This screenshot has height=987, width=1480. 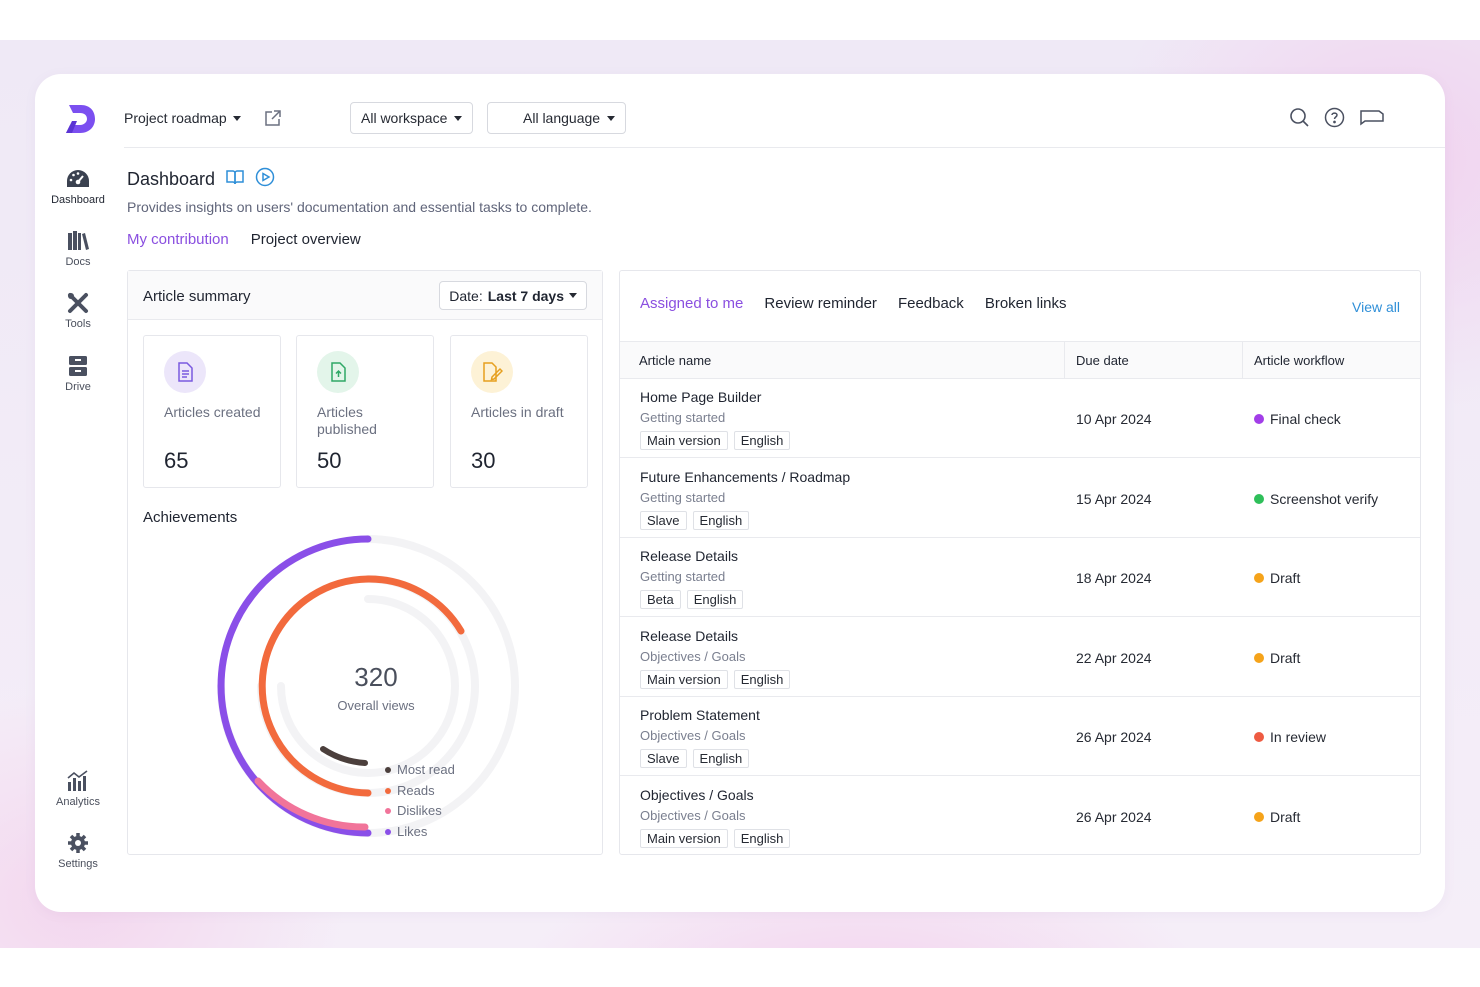 What do you see at coordinates (556, 118) in the screenshot?
I see `language-select: All language` at bounding box center [556, 118].